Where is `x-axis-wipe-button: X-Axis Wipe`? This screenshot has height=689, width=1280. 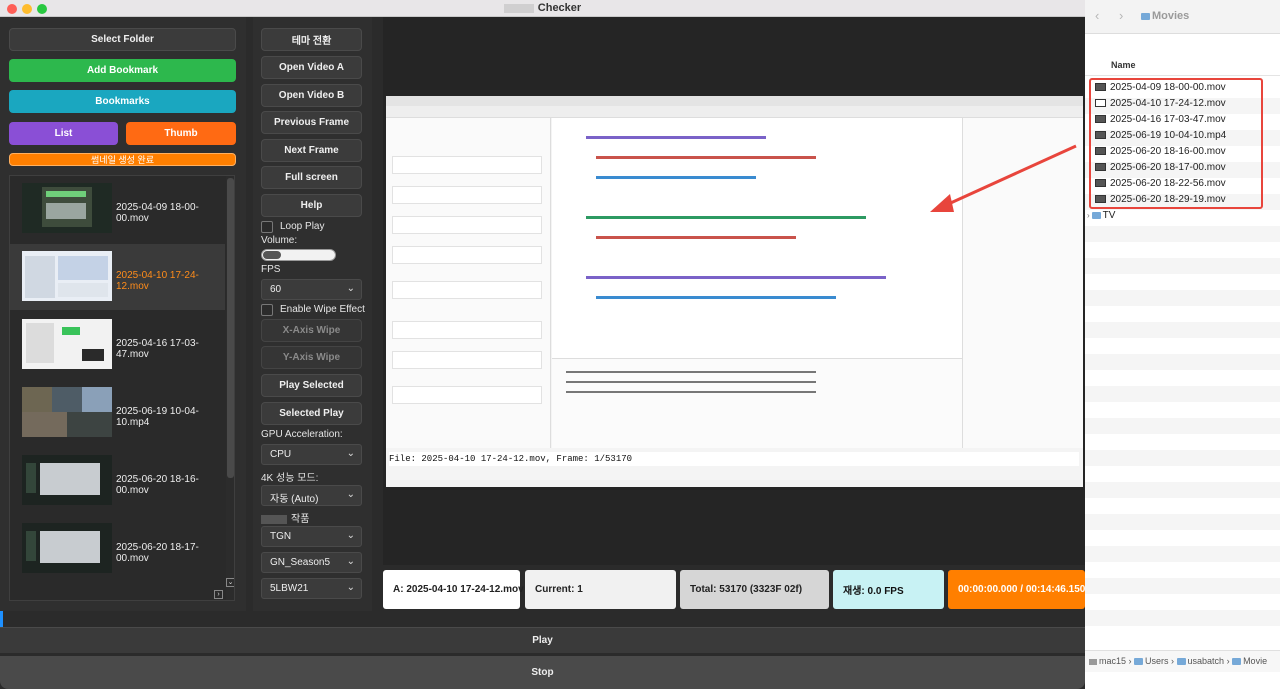 x-axis-wipe-button: X-Axis Wipe is located at coordinates (311, 330).